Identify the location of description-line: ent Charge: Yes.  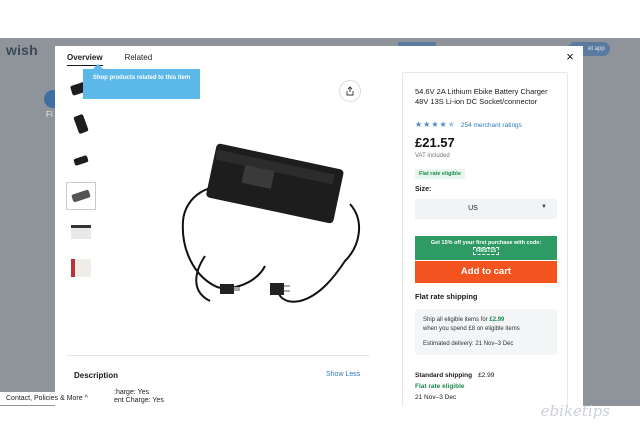
(139, 400).